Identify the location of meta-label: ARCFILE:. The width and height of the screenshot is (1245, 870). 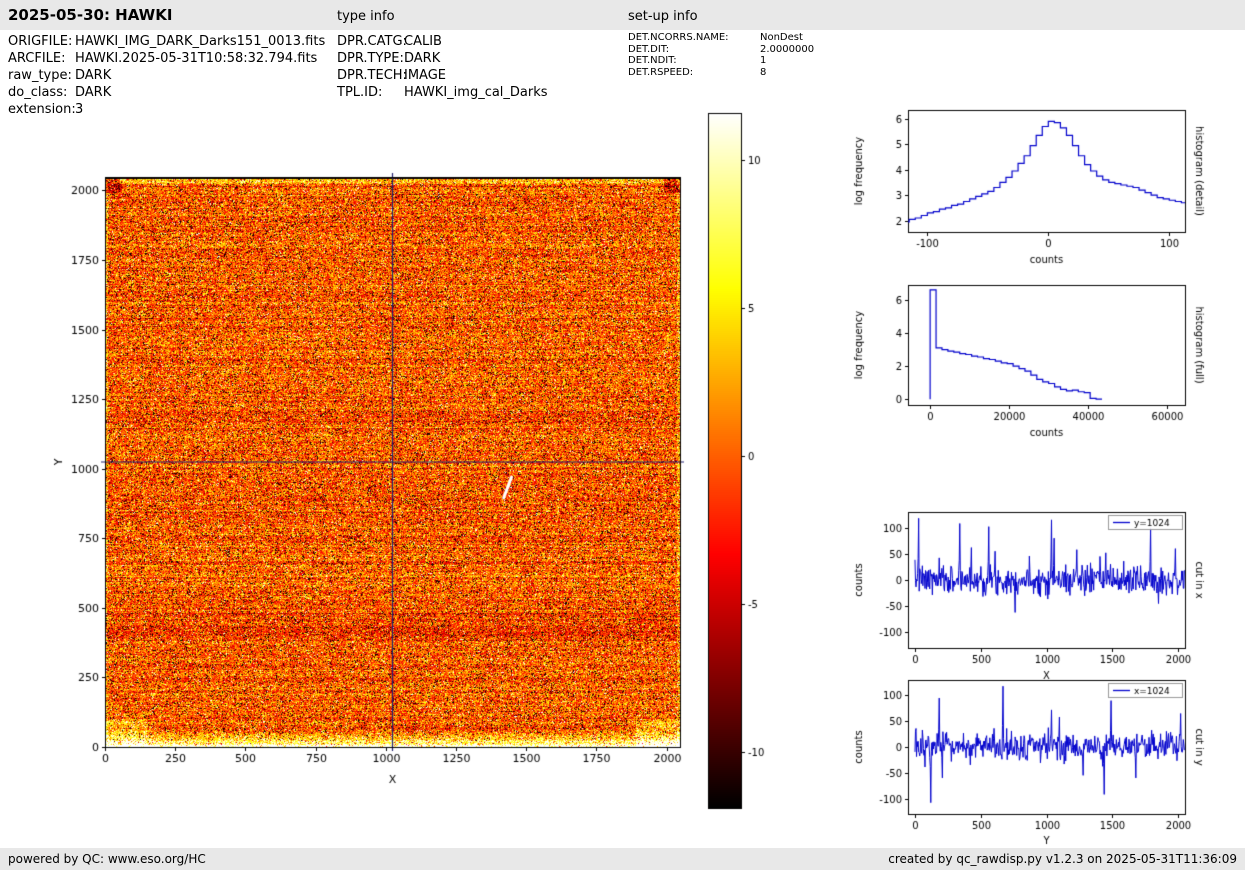
(37, 58).